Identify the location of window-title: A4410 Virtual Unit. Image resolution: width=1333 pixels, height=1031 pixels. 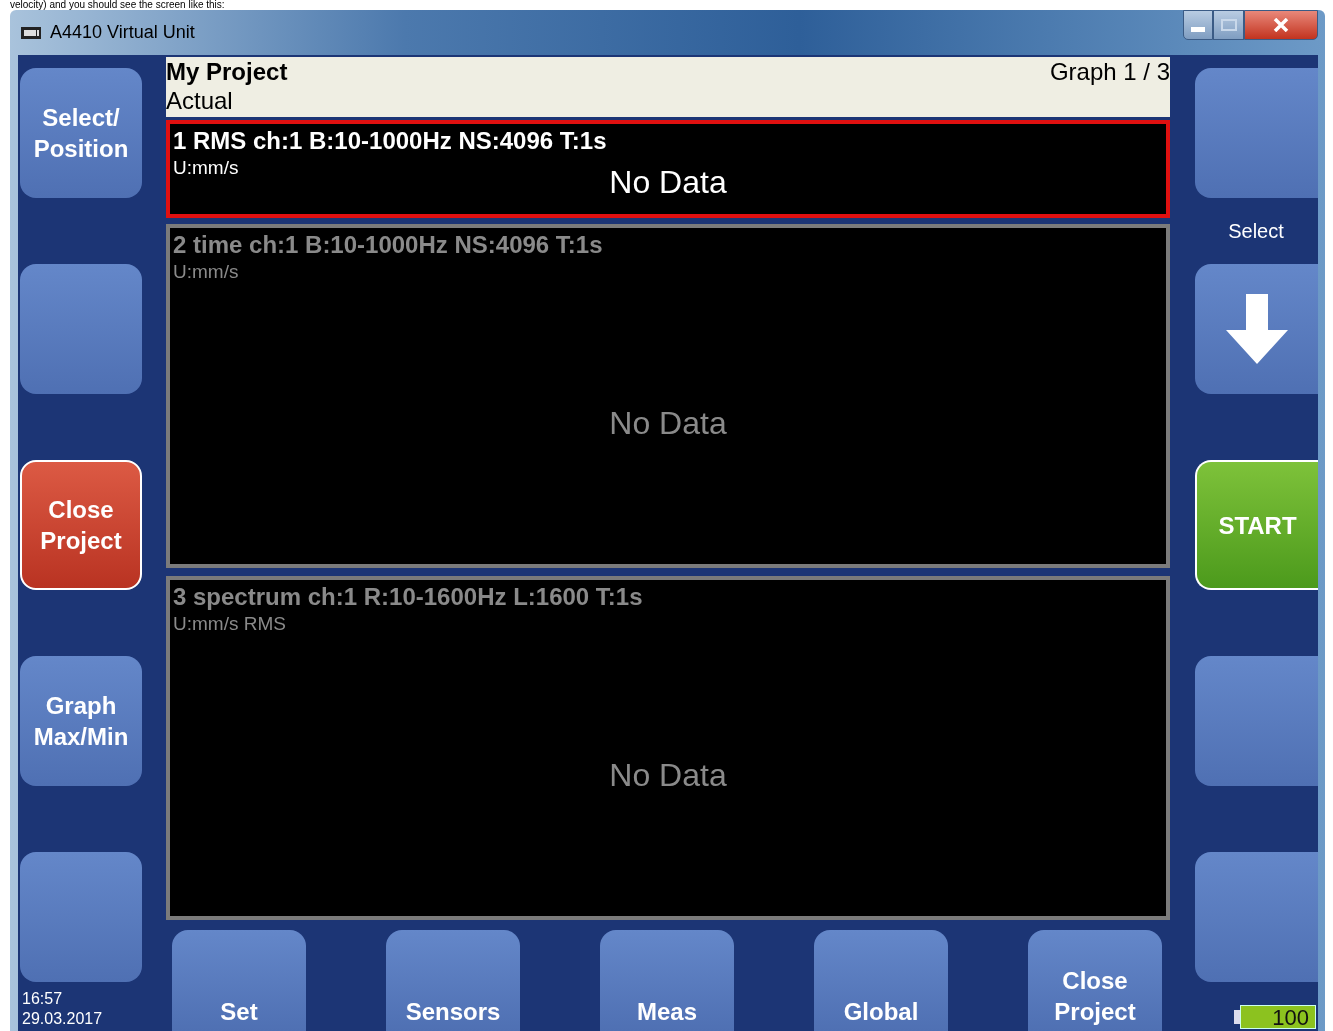
(122, 32).